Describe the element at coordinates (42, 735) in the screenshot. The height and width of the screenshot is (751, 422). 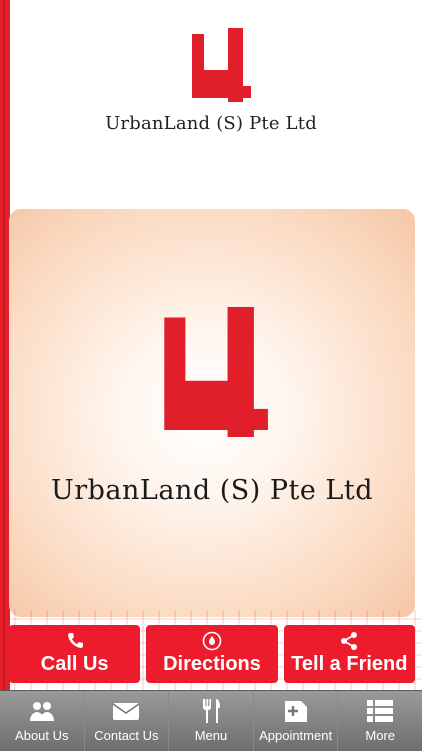
I see `tab-about-us-label: About Us` at that location.